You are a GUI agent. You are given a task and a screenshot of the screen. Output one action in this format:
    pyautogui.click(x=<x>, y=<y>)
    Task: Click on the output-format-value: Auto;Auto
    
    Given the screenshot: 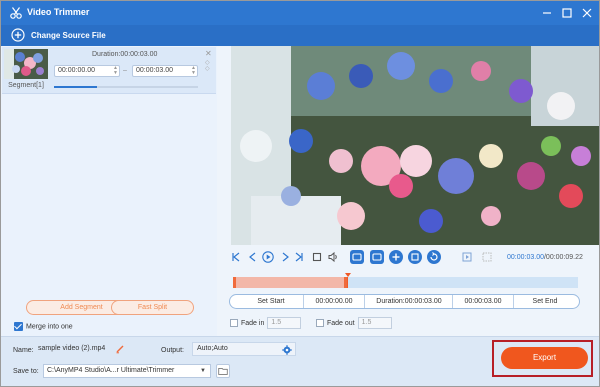 What is the action you would take?
    pyautogui.click(x=212, y=348)
    